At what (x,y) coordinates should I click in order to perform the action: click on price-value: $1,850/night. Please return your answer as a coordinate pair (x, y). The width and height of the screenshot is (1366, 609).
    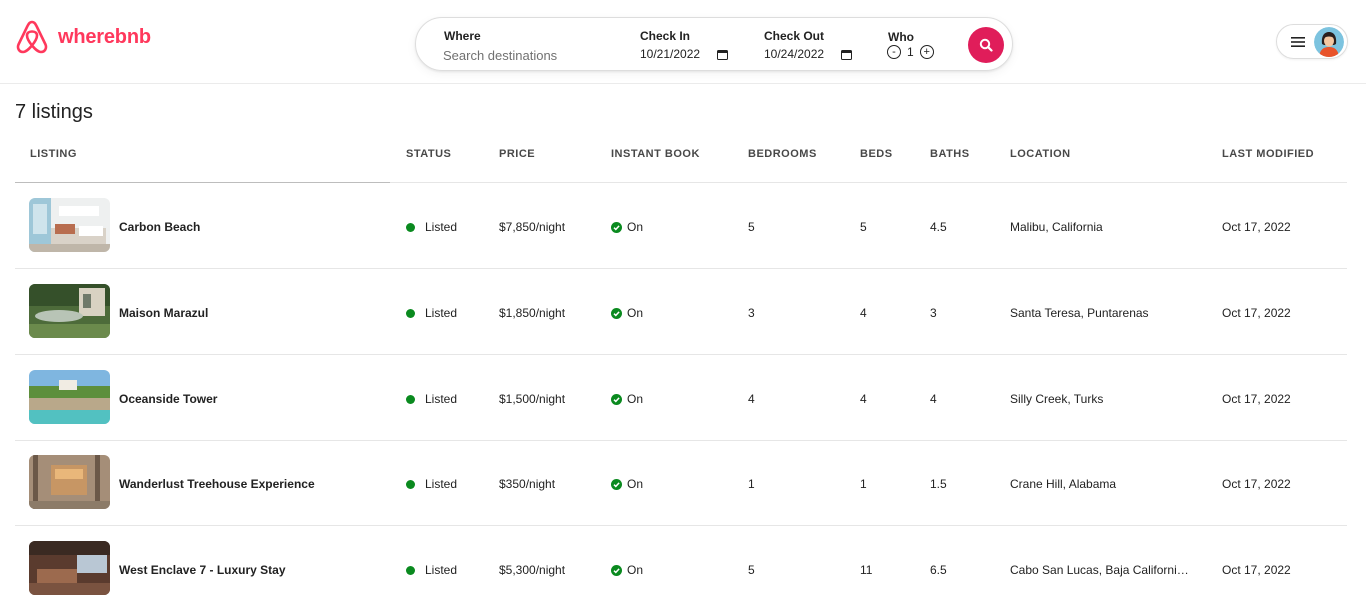
    Looking at the image, I should click on (532, 313).